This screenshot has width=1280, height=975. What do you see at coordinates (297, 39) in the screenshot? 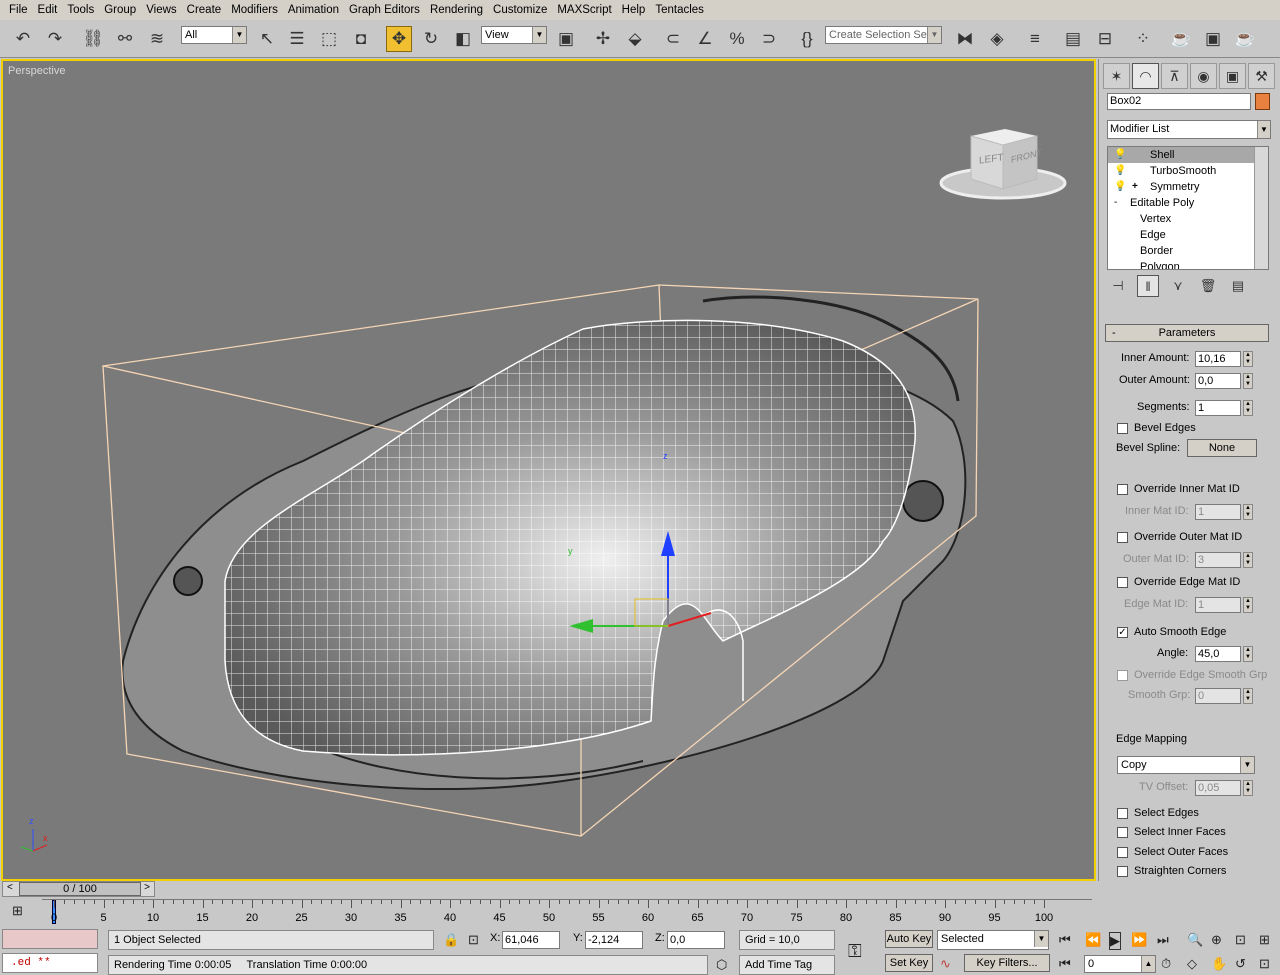
I see `select-by-name-icon: ☰` at bounding box center [297, 39].